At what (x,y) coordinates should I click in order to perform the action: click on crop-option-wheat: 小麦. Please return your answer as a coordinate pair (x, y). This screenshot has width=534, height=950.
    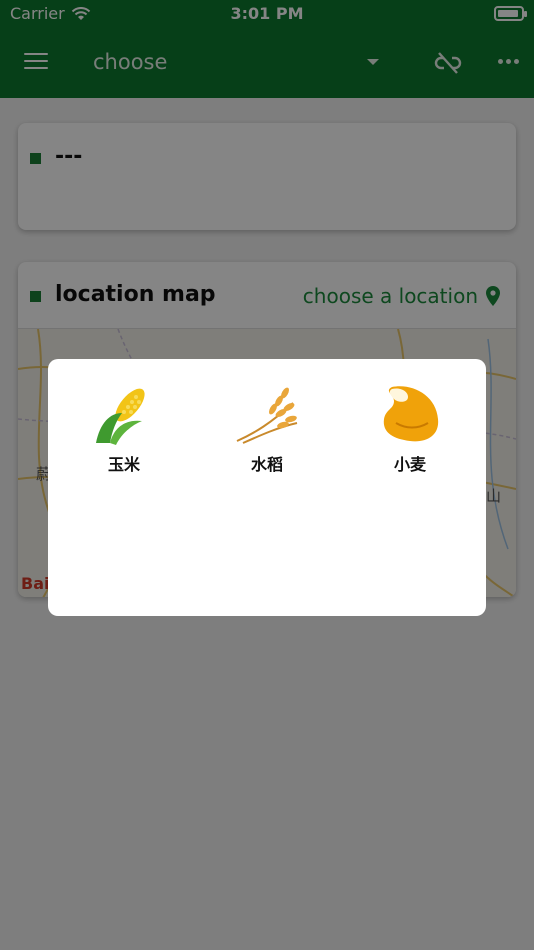
    Looking at the image, I should click on (410, 429).